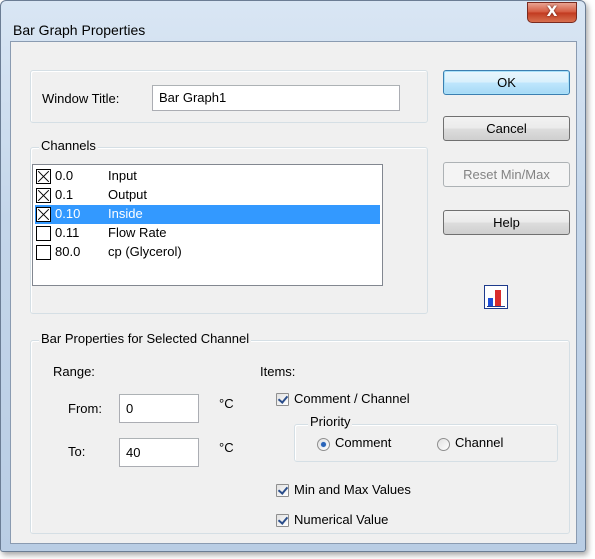 This screenshot has height=559, width=595. Describe the element at coordinates (68, 213) in the screenshot. I see `channel-number: 0.10` at that location.